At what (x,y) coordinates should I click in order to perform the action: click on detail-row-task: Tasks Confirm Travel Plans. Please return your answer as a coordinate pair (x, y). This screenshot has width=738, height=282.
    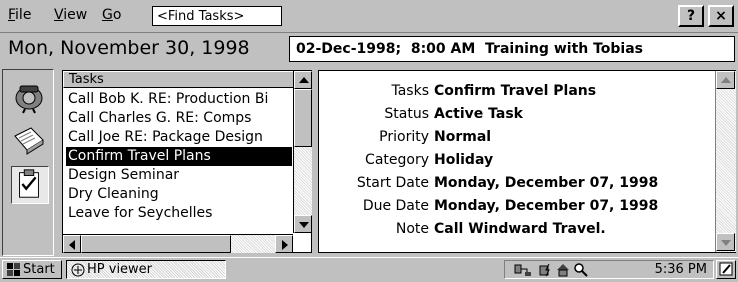
    Looking at the image, I should click on (516, 91).